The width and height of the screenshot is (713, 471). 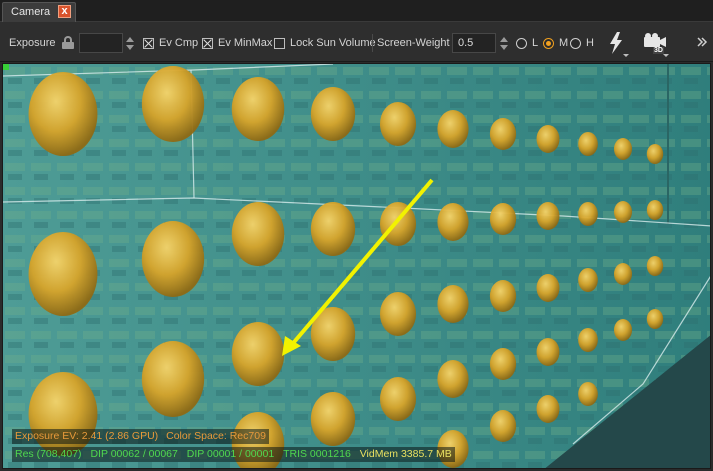 What do you see at coordinates (207, 43) in the screenshot?
I see `ev-minmax-checkbox` at bounding box center [207, 43].